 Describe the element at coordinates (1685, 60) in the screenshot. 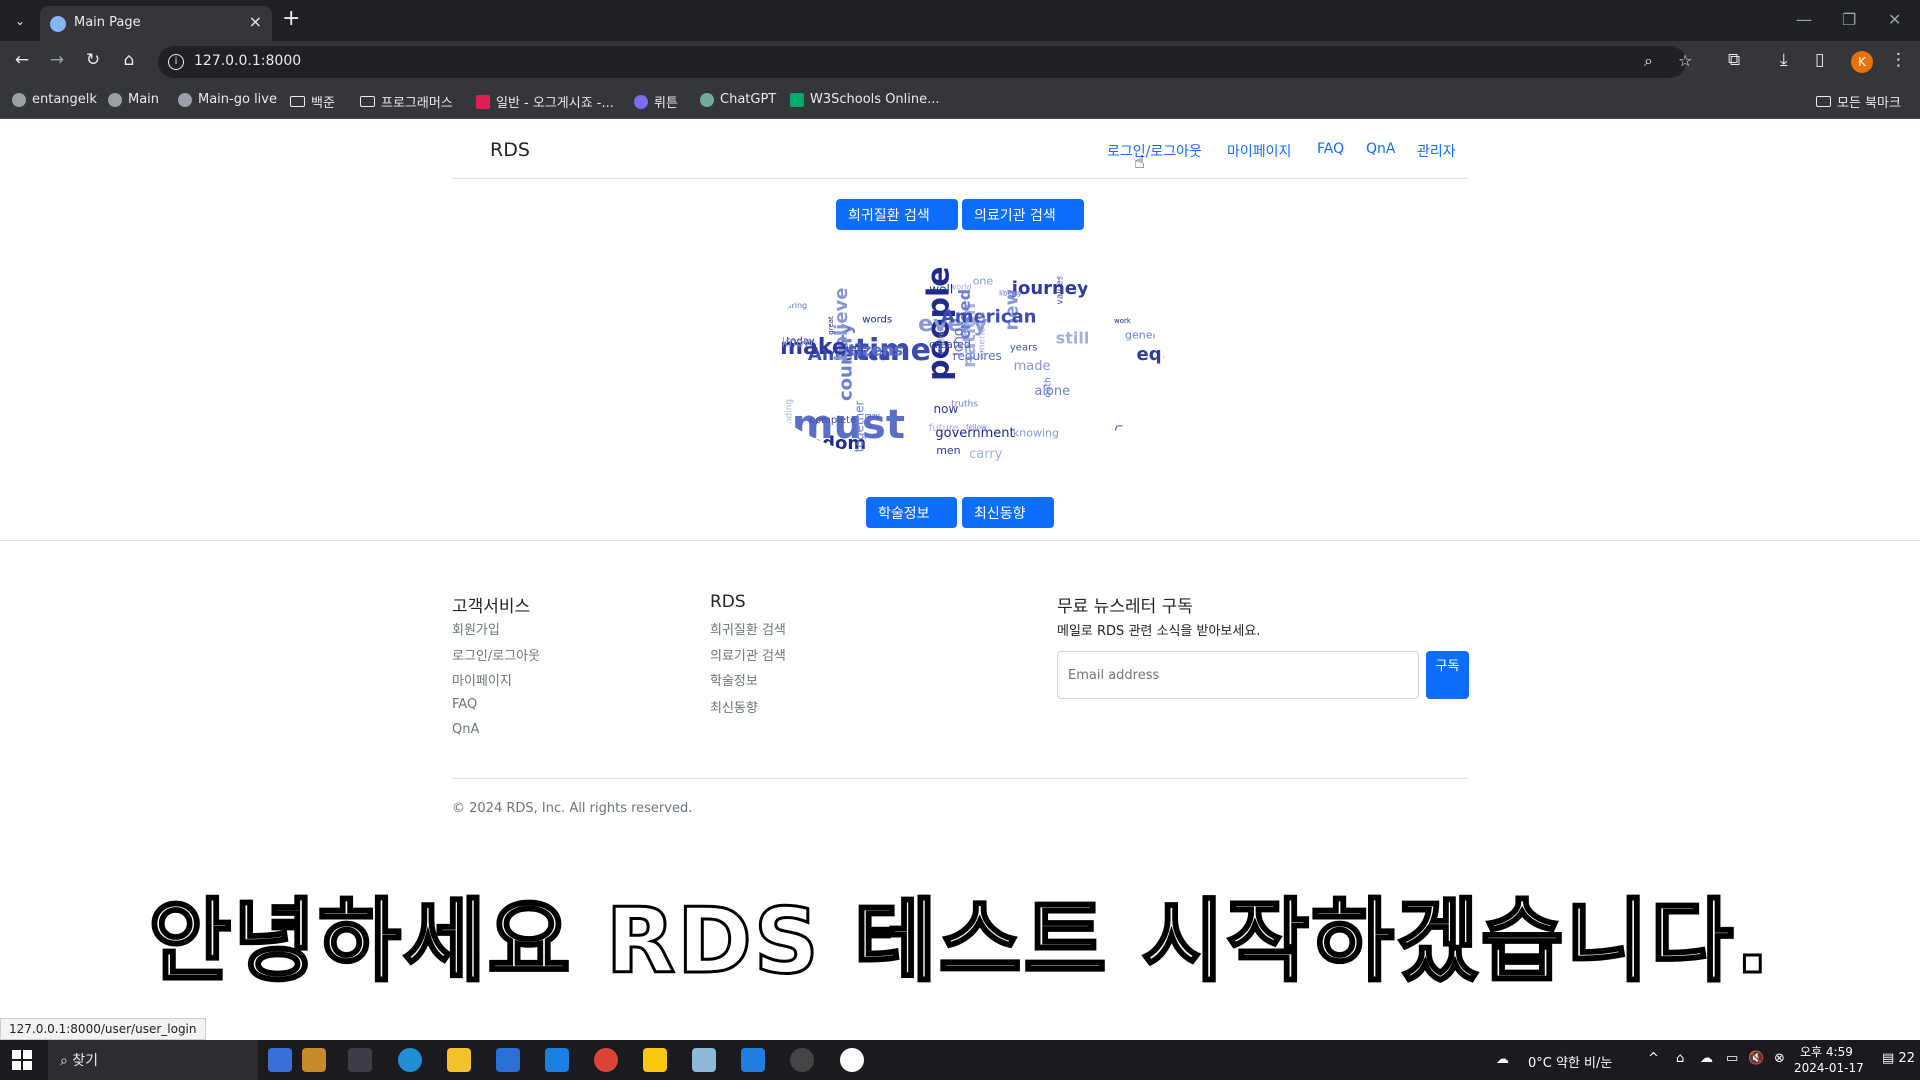

I see `bookmark-star-icon: ☆` at that location.